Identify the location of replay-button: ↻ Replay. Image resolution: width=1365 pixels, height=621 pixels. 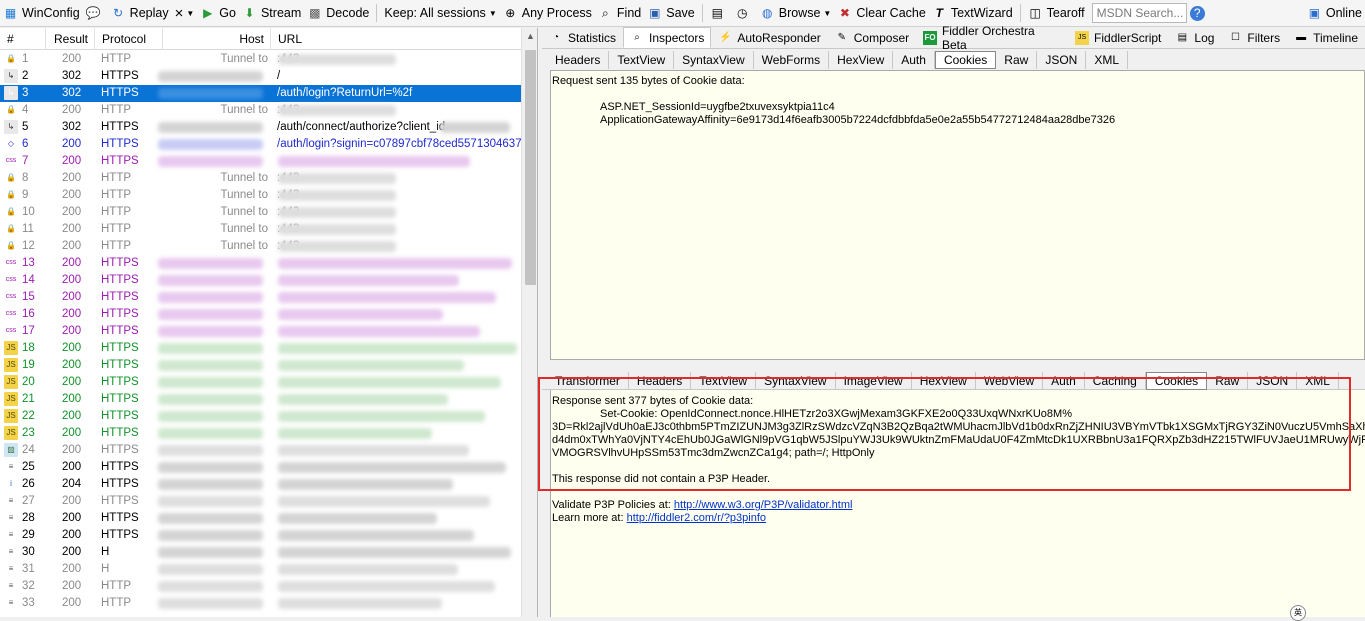
(140, 13).